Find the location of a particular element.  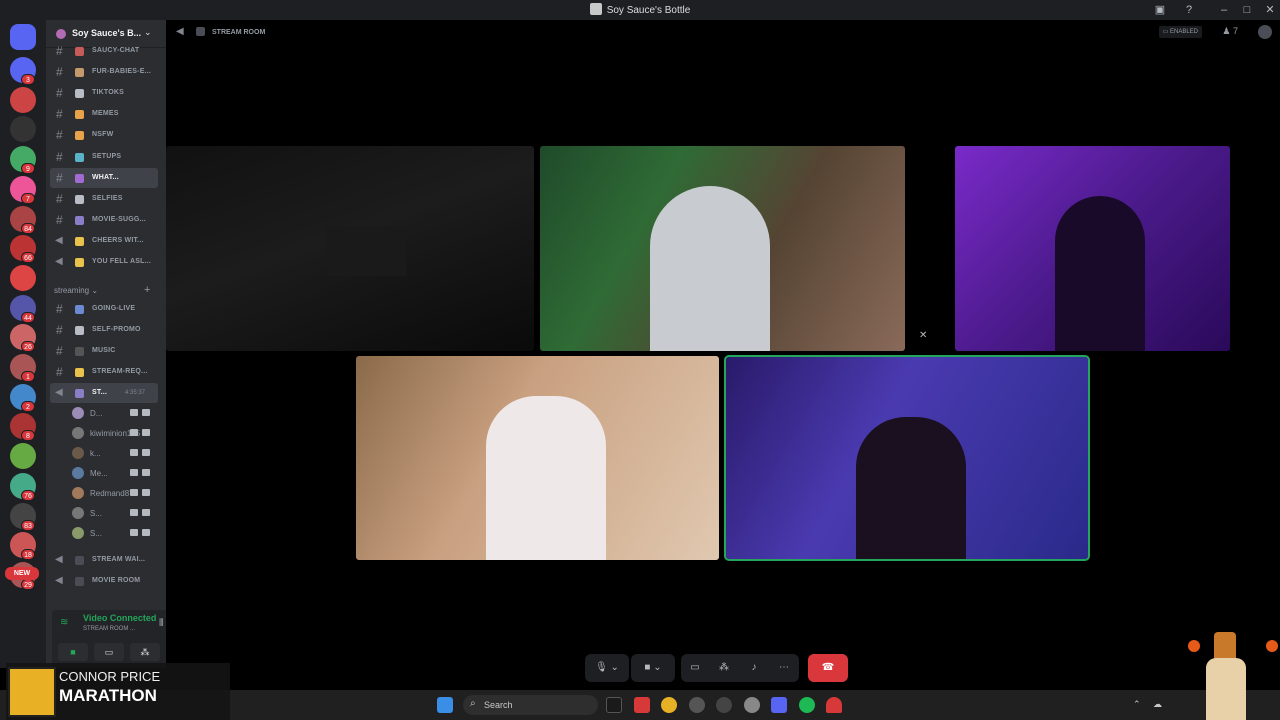

discord-home-icon is located at coordinates (23, 37).